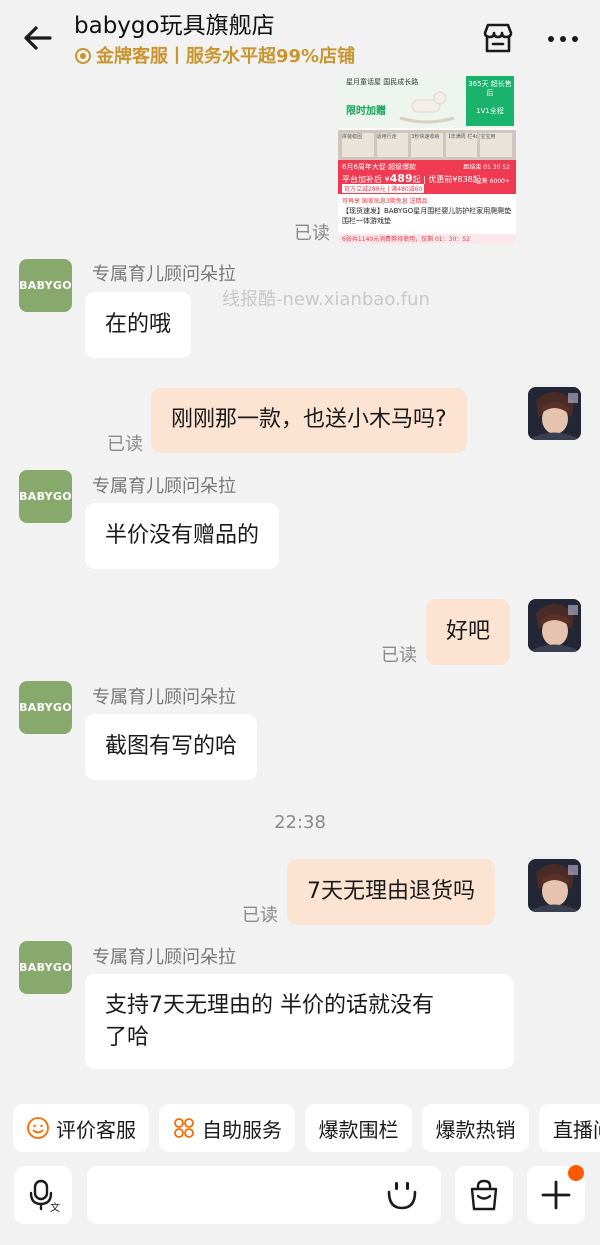 This screenshot has height=1245, width=600. Describe the element at coordinates (242, 1129) in the screenshot. I see `self-service-label: 自助服务` at that location.